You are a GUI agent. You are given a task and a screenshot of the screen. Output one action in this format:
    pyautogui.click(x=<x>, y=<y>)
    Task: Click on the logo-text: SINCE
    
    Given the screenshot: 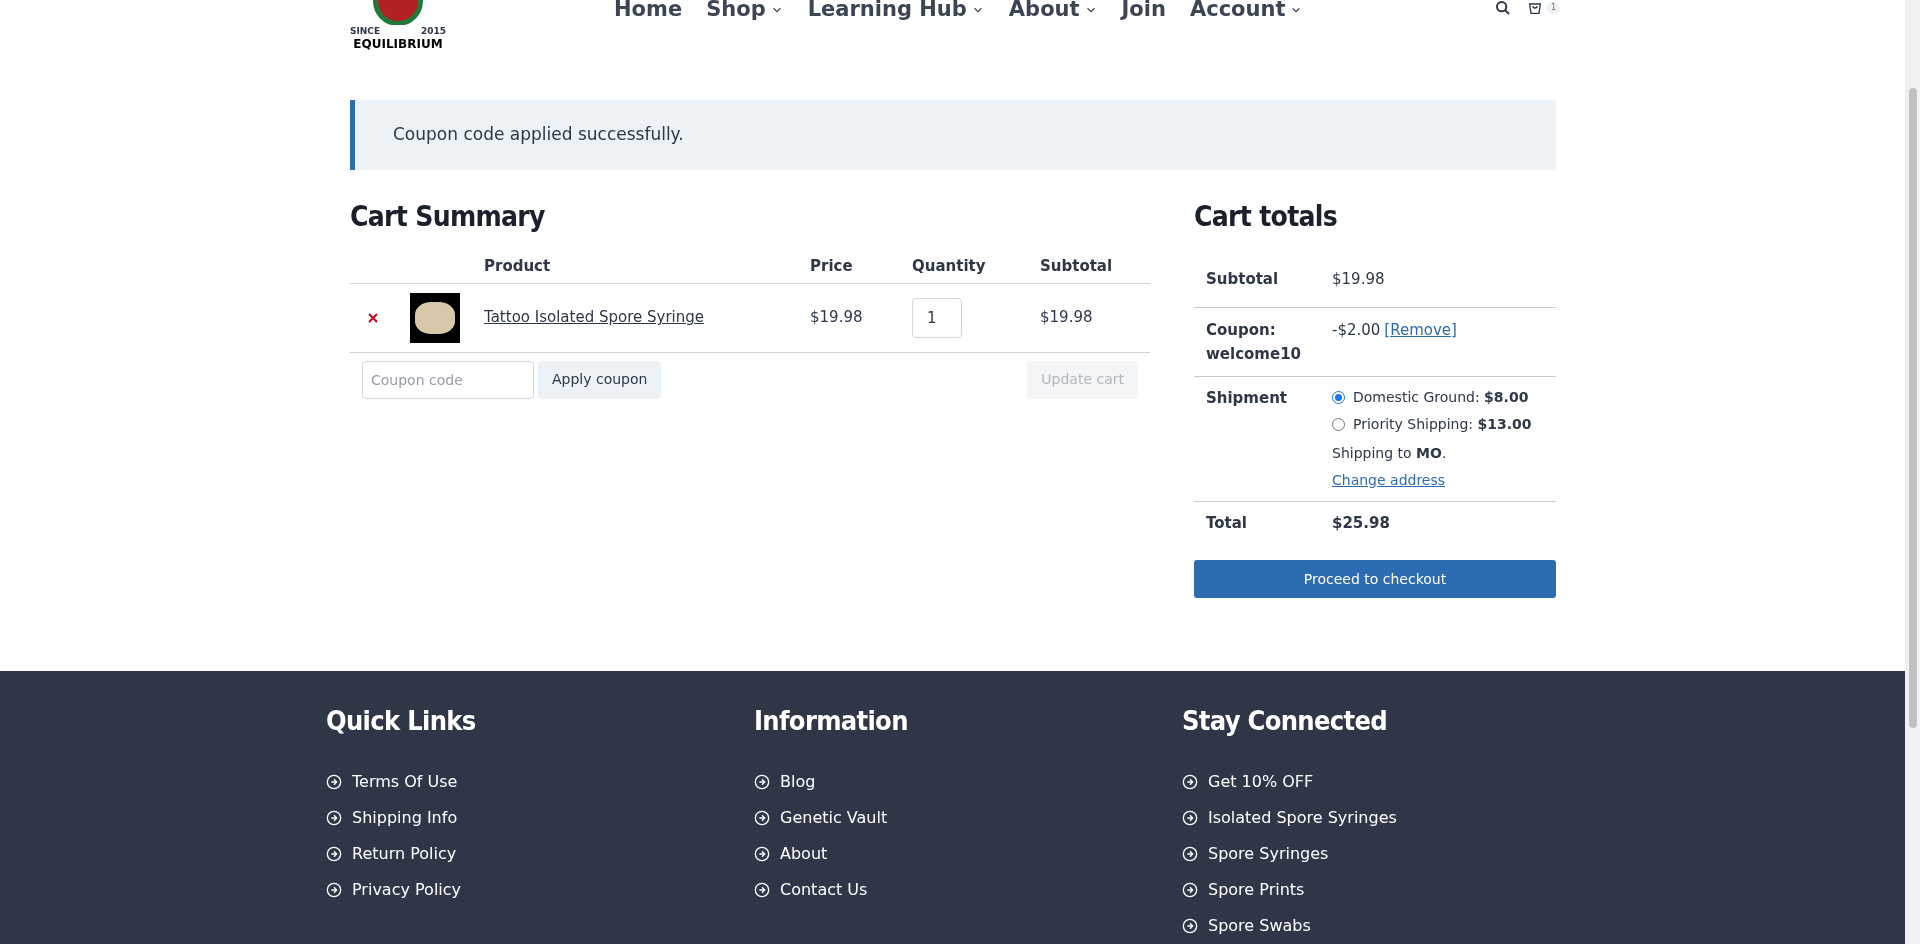 What is the action you would take?
    pyautogui.click(x=365, y=31)
    